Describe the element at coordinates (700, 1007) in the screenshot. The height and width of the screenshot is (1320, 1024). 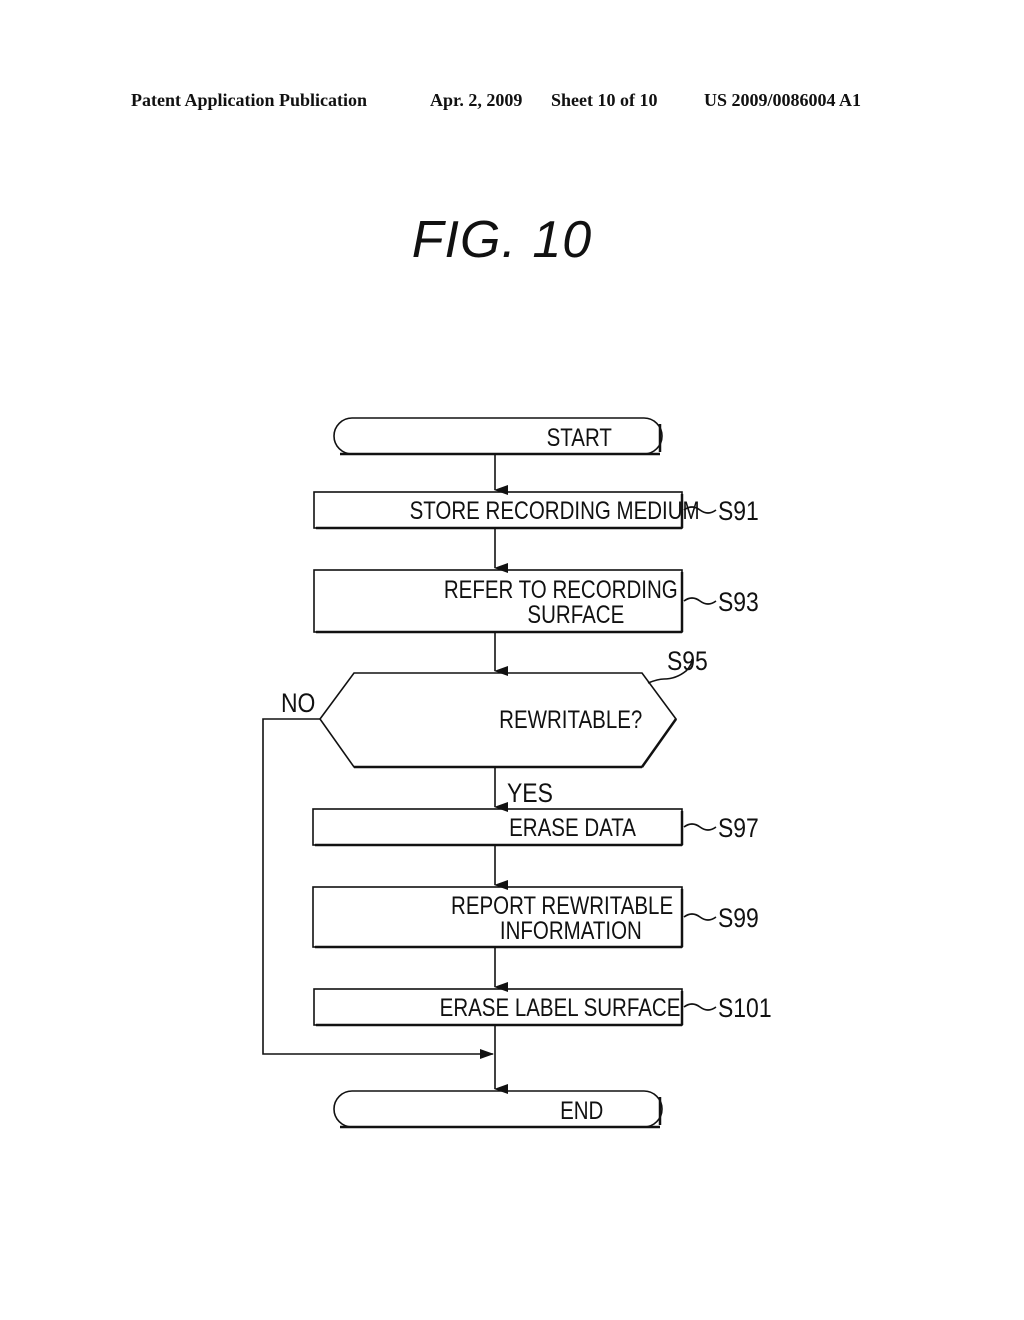
I see `leader-s101` at that location.